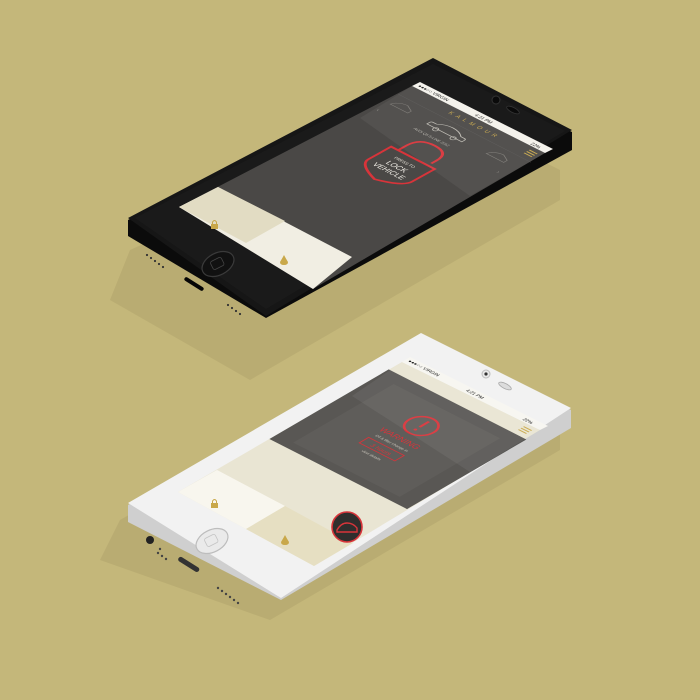 The image size is (700, 700). What do you see at coordinates (347, 527) in the screenshot?
I see `vehicle-fab-button` at bounding box center [347, 527].